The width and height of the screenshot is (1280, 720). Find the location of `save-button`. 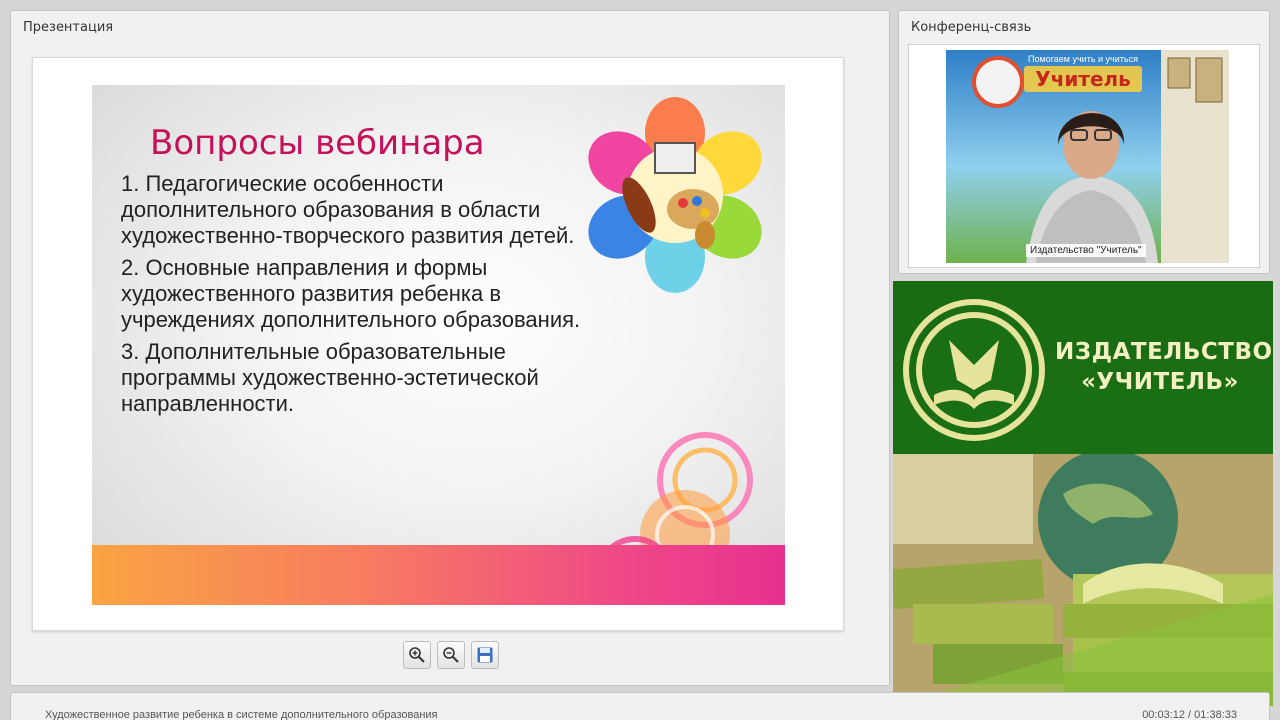

save-button is located at coordinates (485, 655).